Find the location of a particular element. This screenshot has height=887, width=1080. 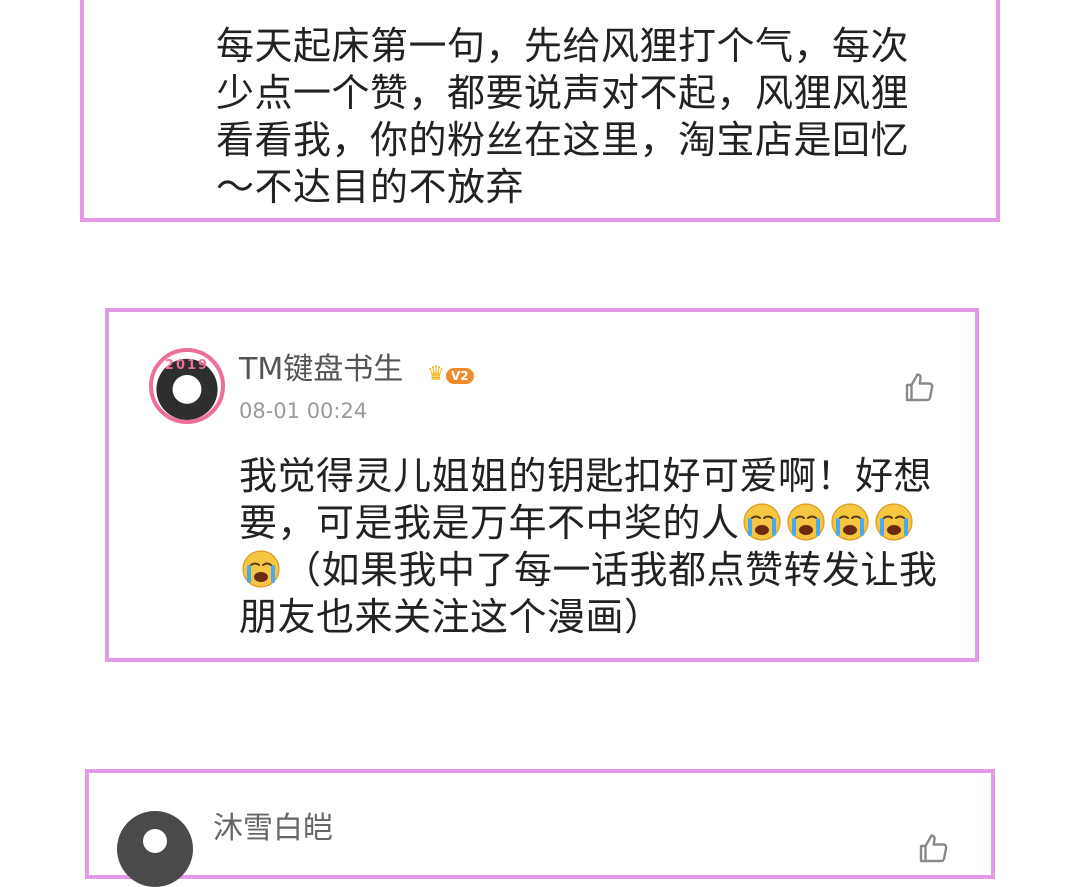

crown-icon: ♛ is located at coordinates (436, 373).